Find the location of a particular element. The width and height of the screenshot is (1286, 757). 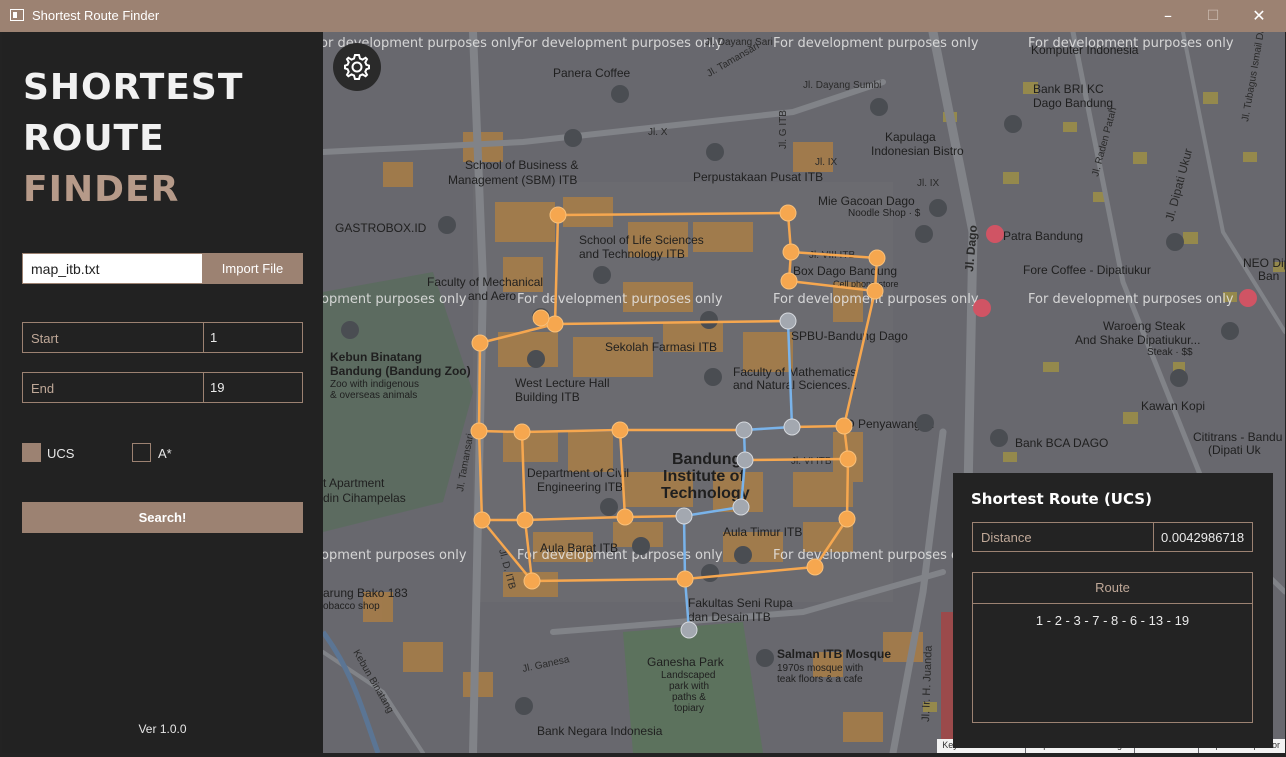

start-label: Start is located at coordinates (45, 338).